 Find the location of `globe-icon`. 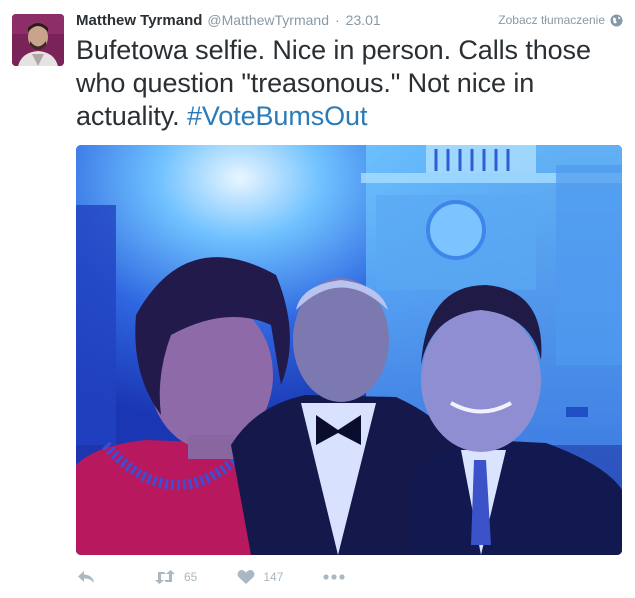

globe-icon is located at coordinates (616, 20).